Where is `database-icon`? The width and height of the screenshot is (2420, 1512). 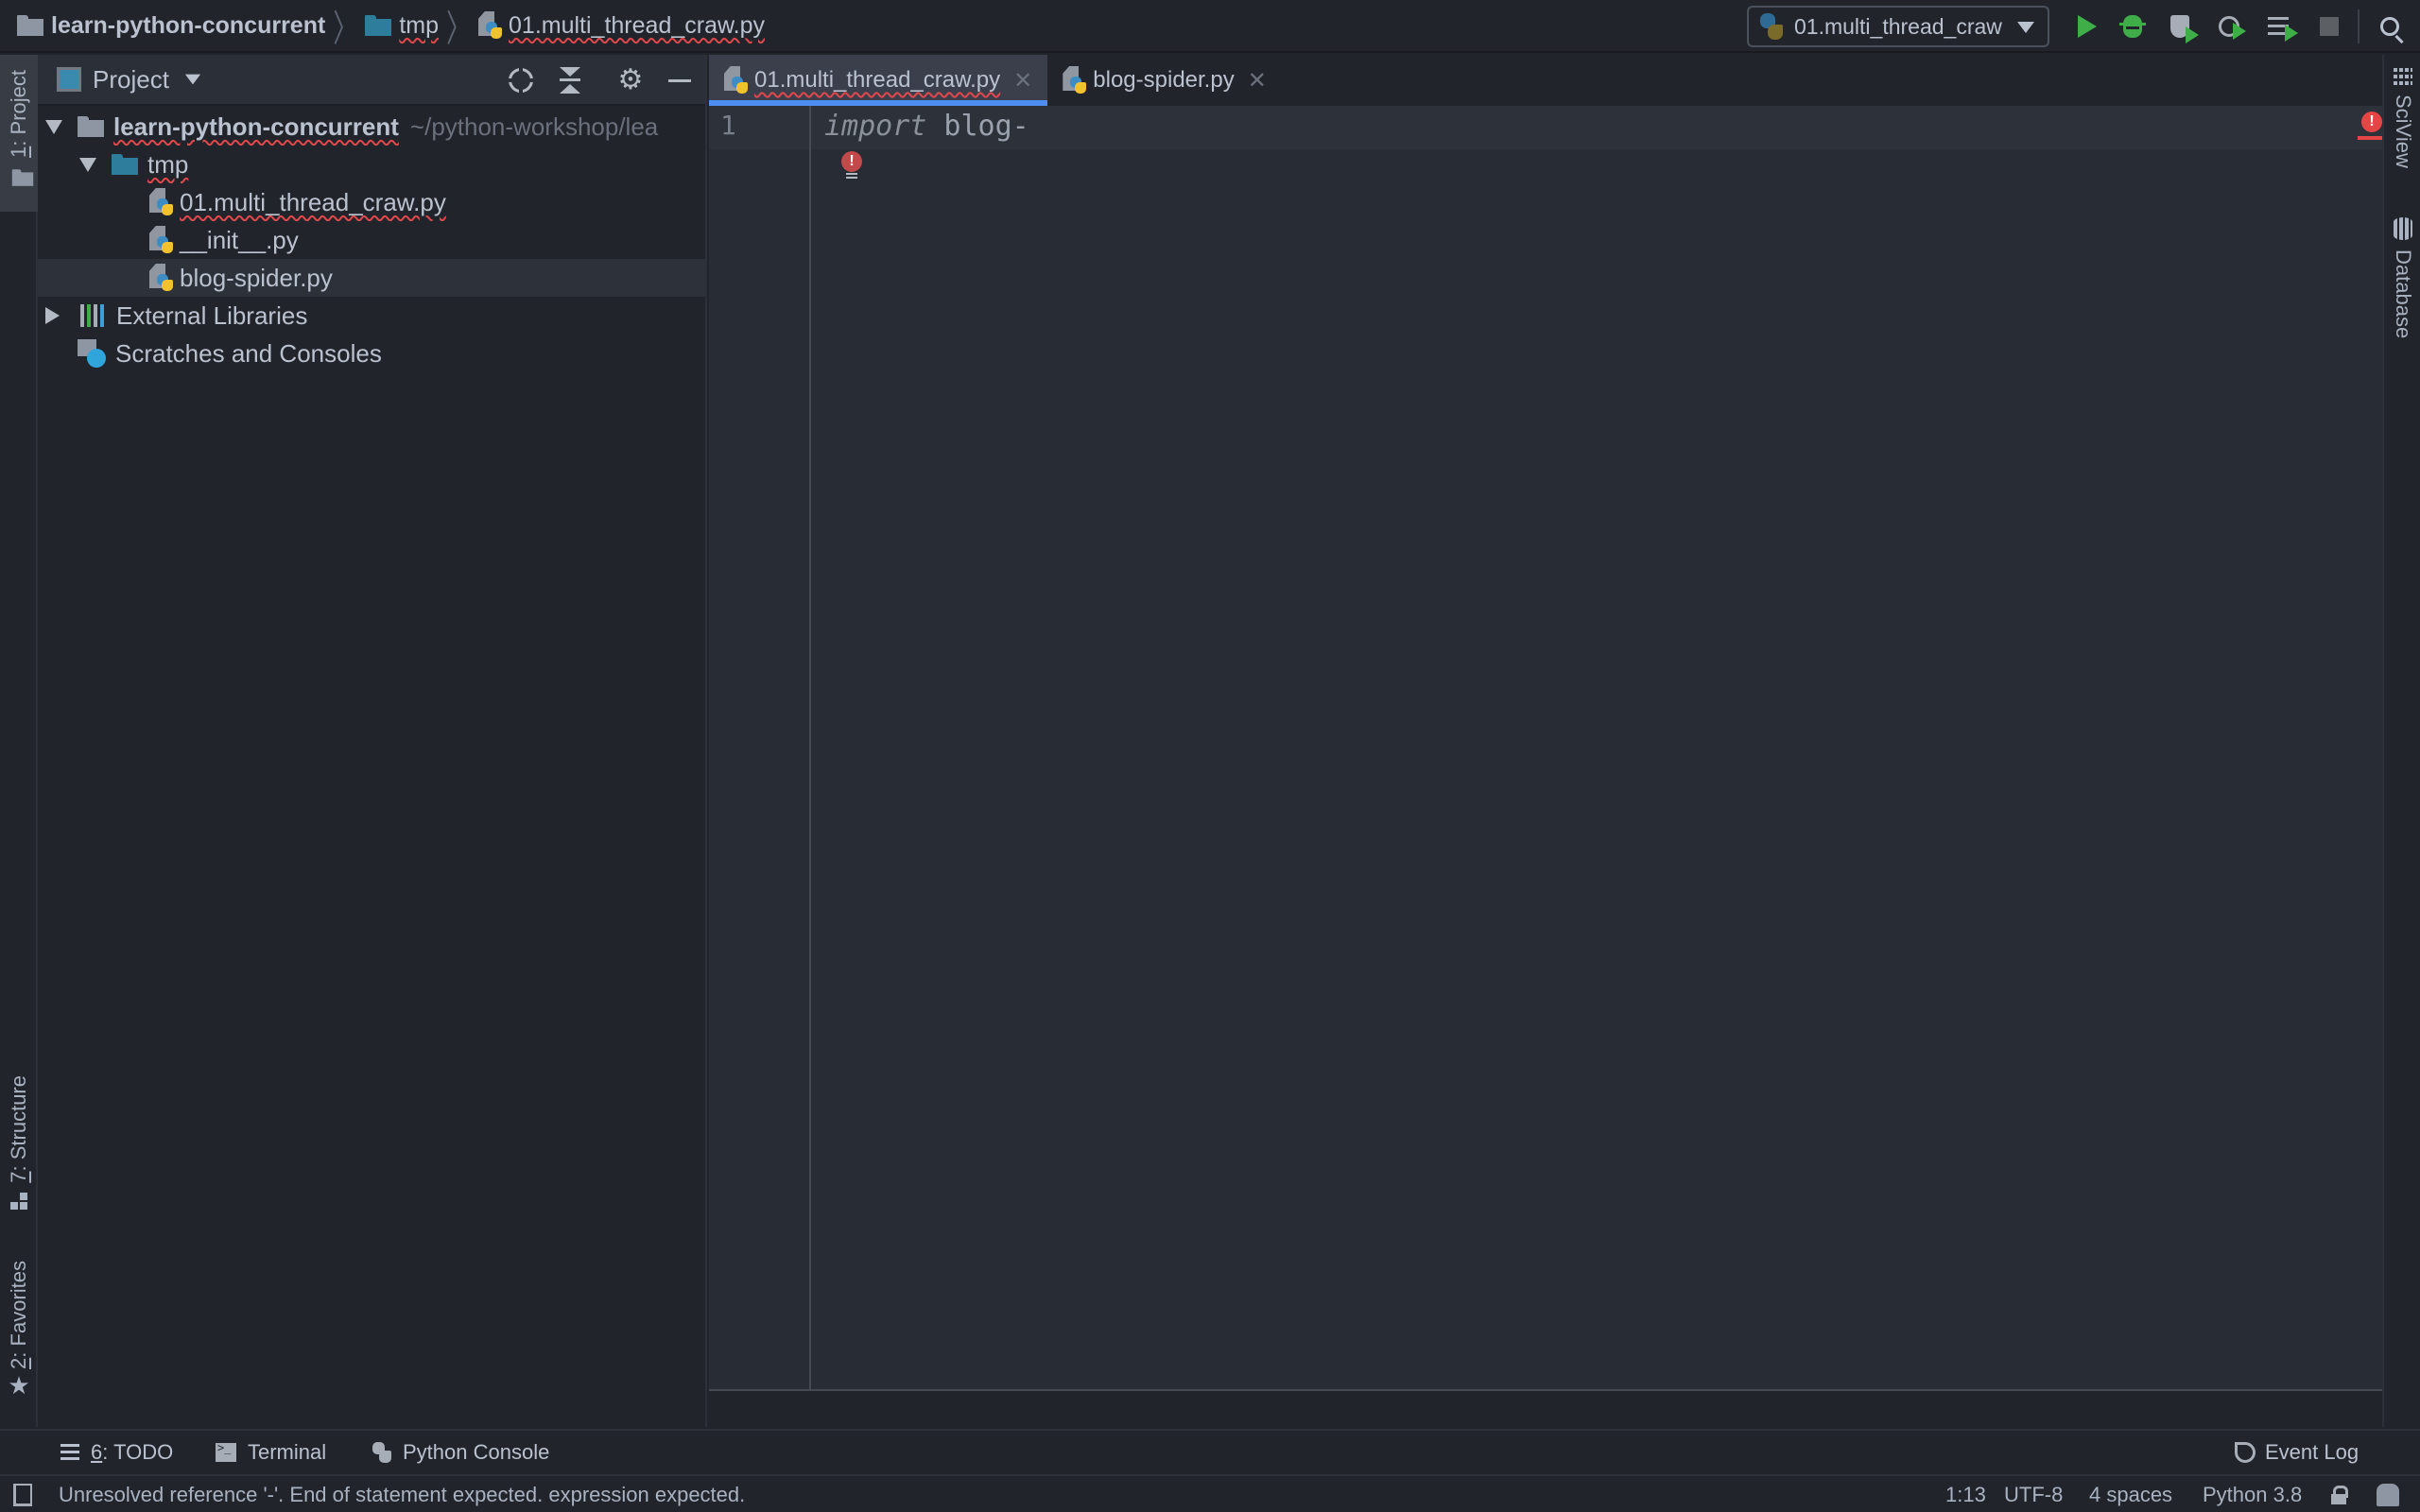 database-icon is located at coordinates (2403, 228).